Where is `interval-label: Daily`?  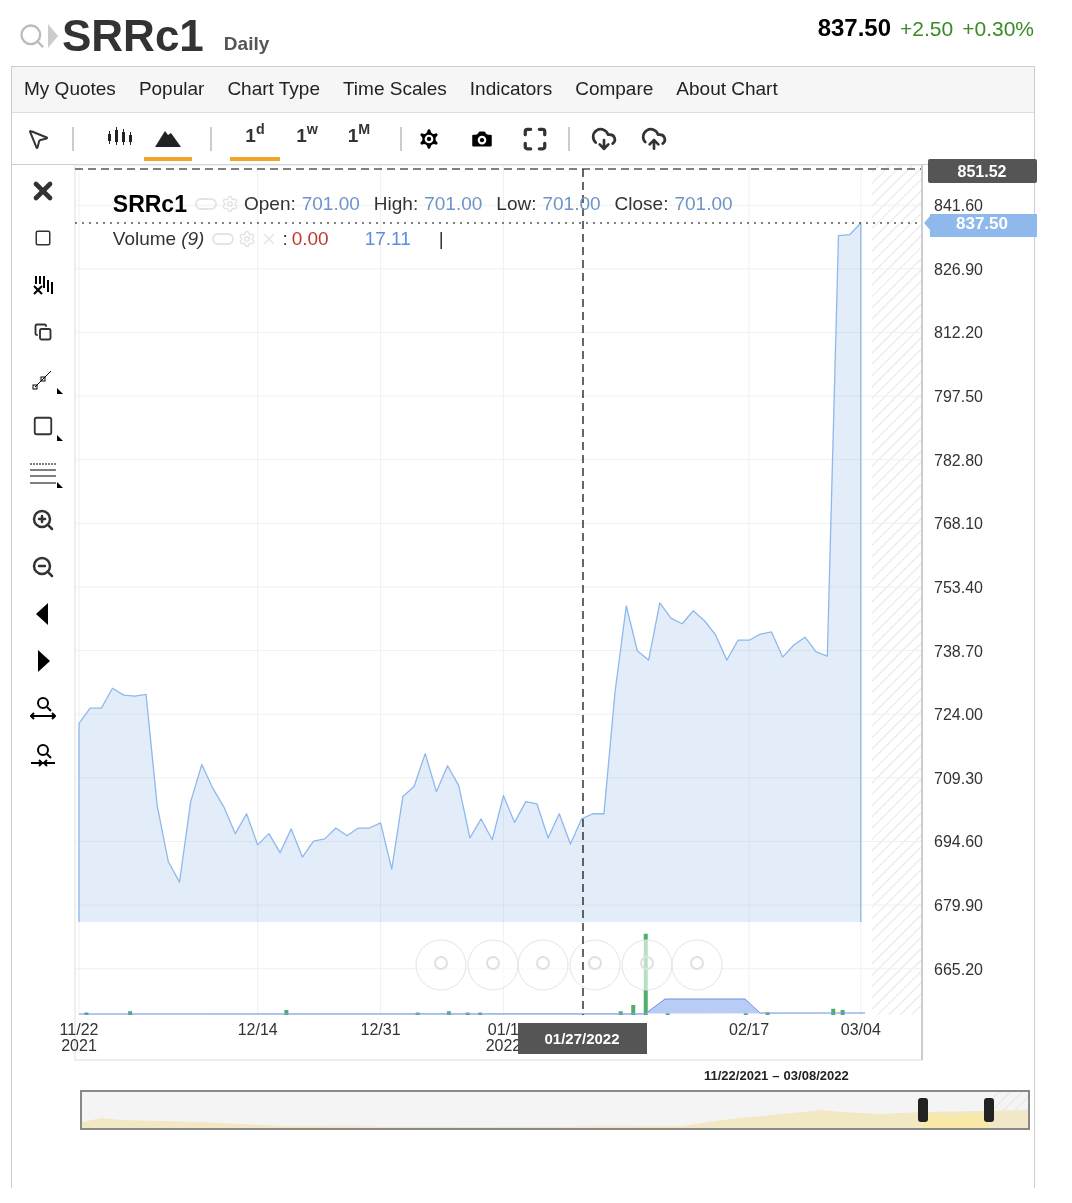 interval-label: Daily is located at coordinates (246, 43).